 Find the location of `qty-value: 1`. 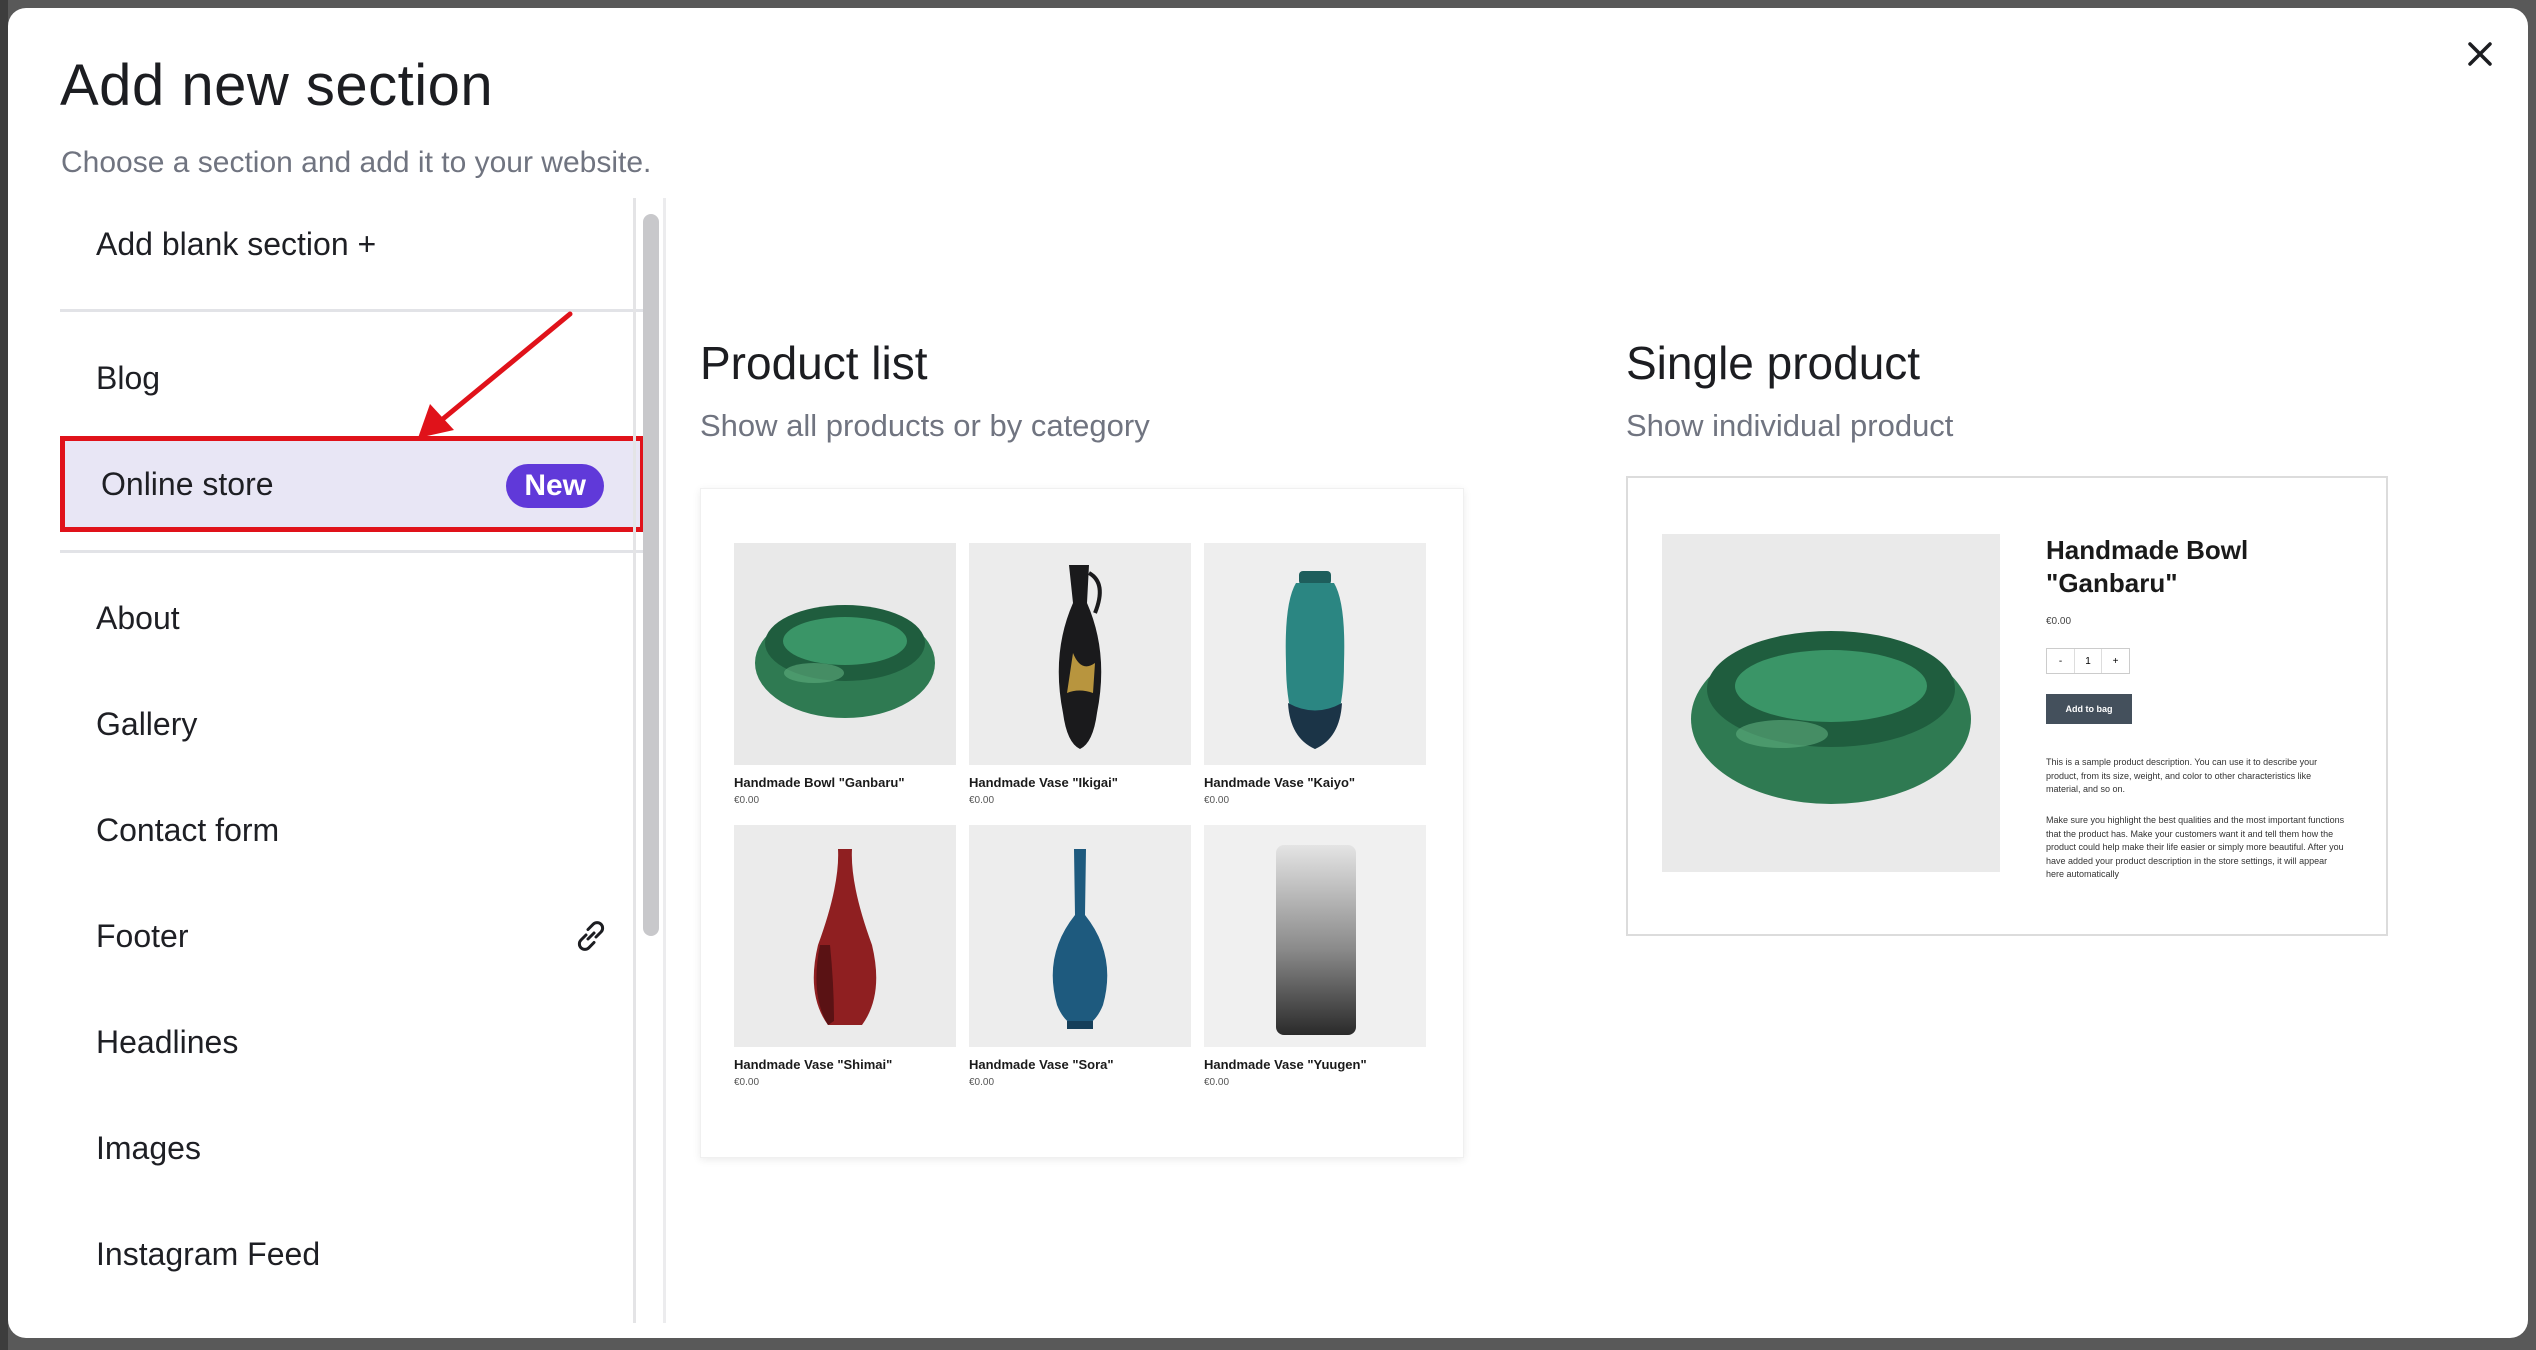

qty-value: 1 is located at coordinates (2088, 661).